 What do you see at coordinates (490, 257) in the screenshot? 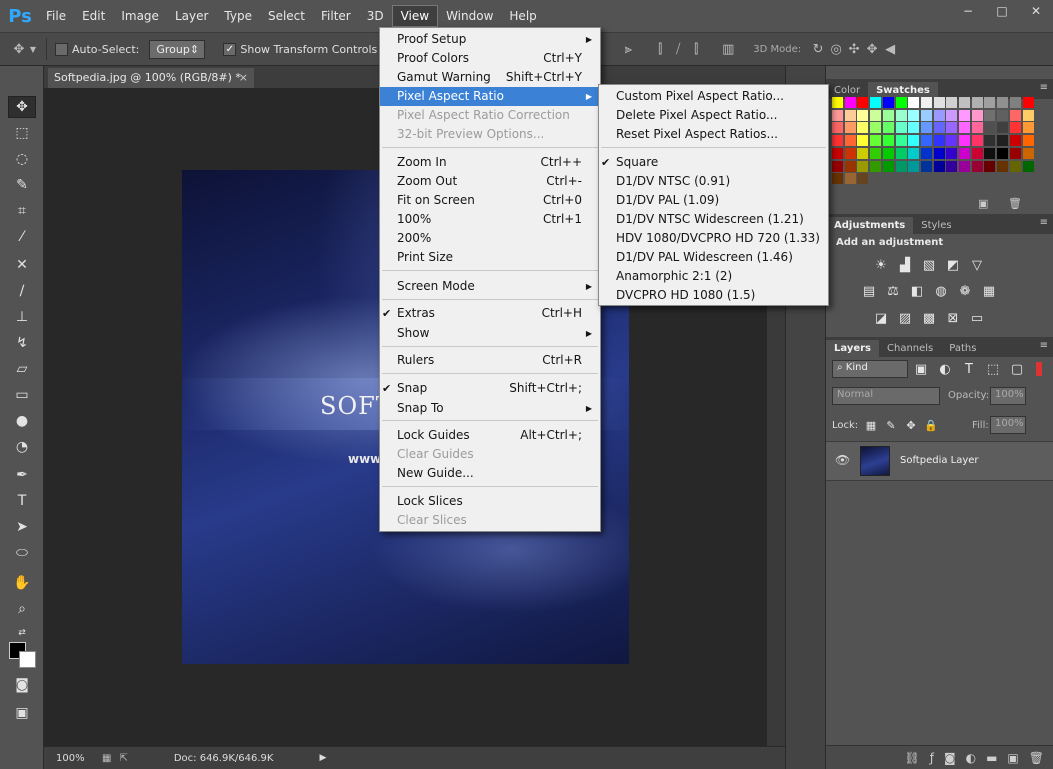
I see `menu-item-print-size: Print Size` at bounding box center [490, 257].